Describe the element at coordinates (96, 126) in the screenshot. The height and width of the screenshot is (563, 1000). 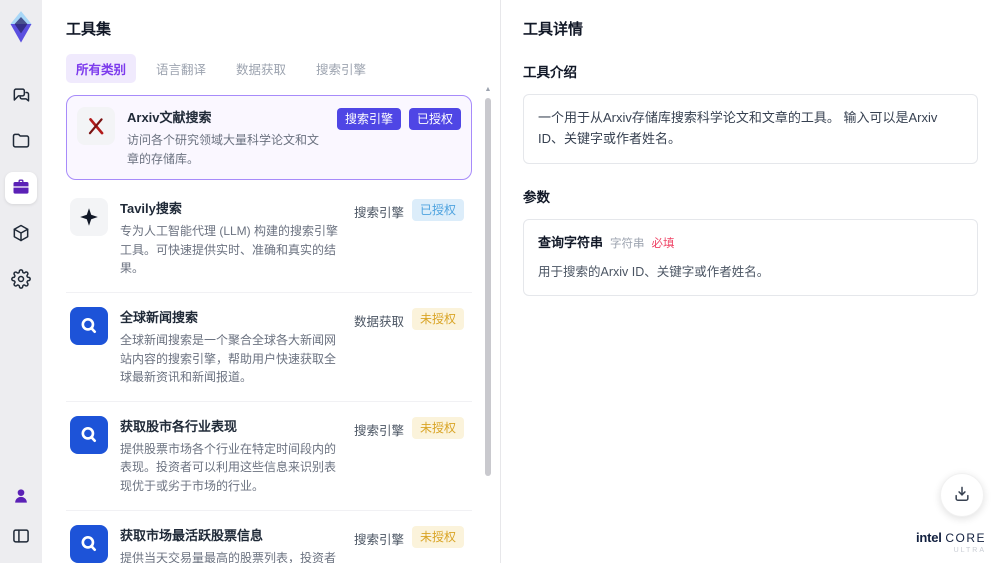
I see `arxiv-logo-icon` at that location.